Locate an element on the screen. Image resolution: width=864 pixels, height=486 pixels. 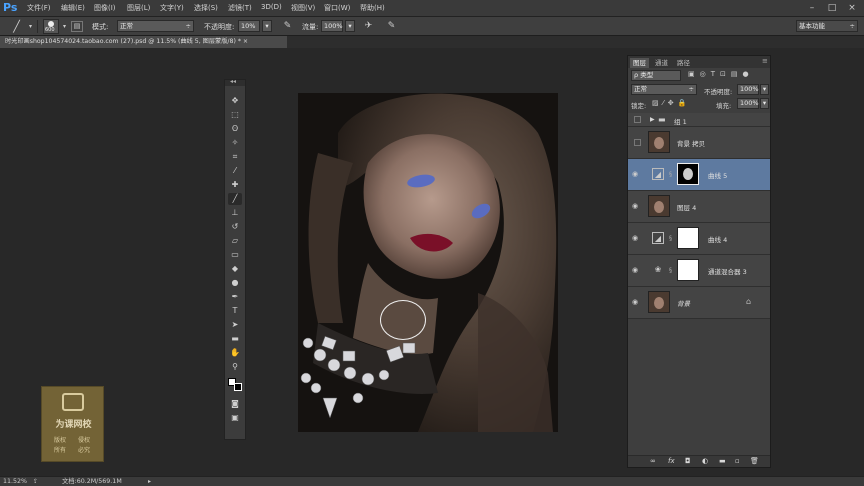
menu-view: 视图(V) is located at coordinates (303, 8).